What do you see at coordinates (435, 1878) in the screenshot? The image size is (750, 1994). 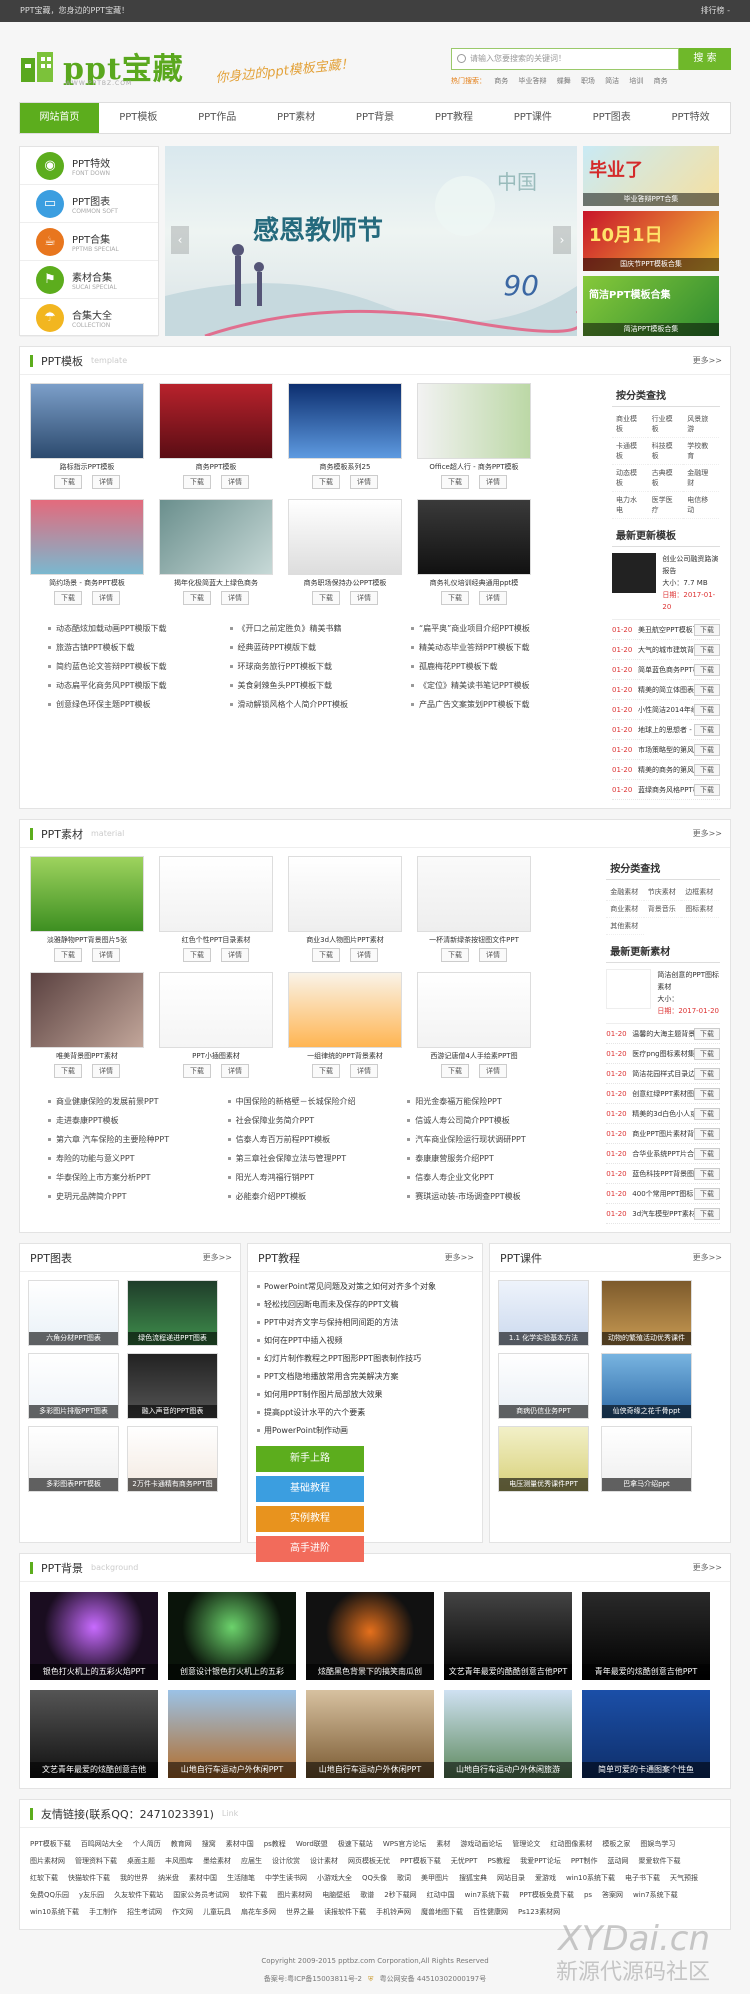 I see `friend-link: 美甲图片` at bounding box center [435, 1878].